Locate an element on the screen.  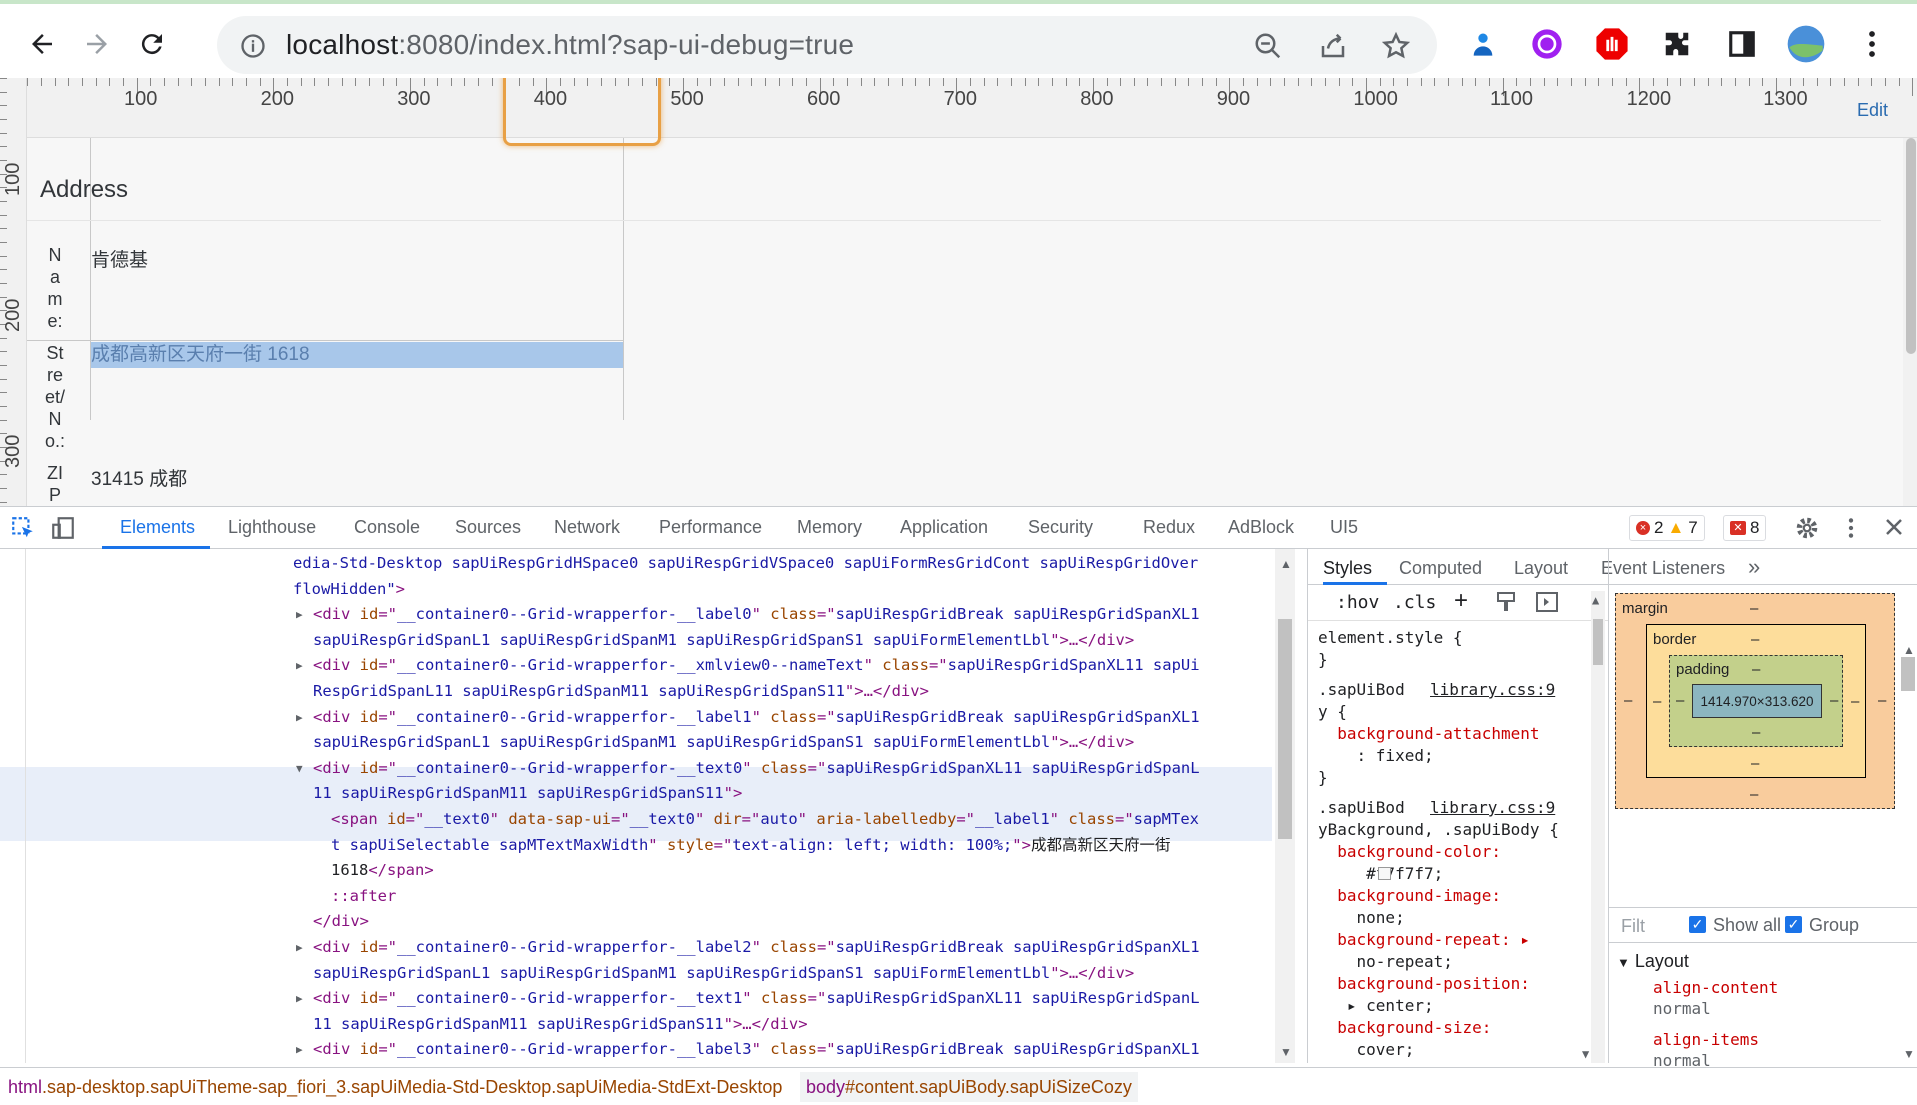
color-swatch is located at coordinates (1384, 873).